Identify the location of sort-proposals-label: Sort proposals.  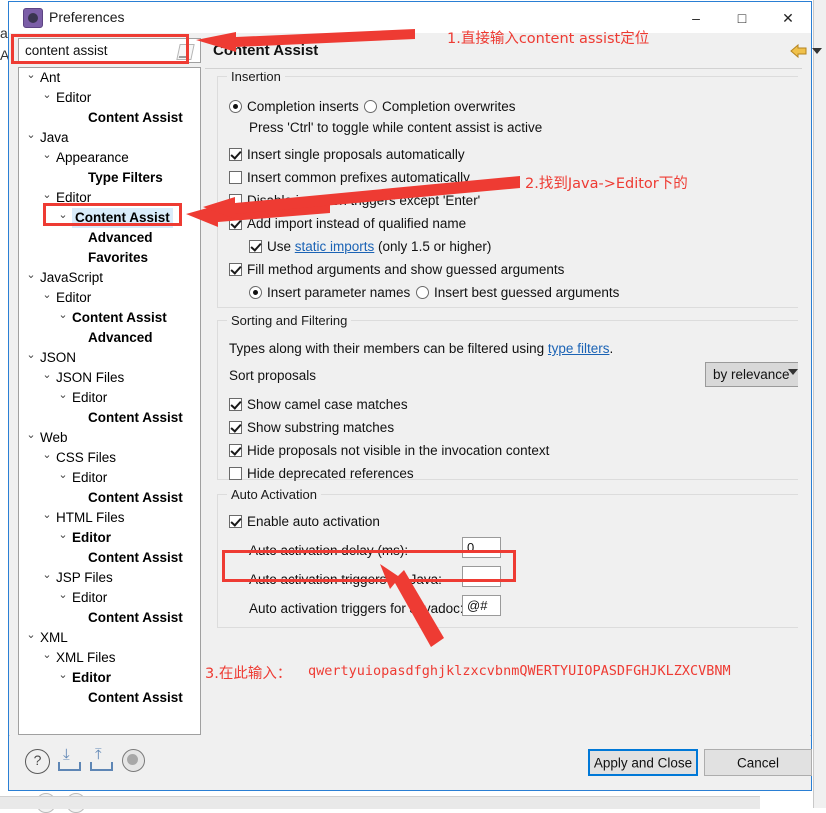
(273, 375).